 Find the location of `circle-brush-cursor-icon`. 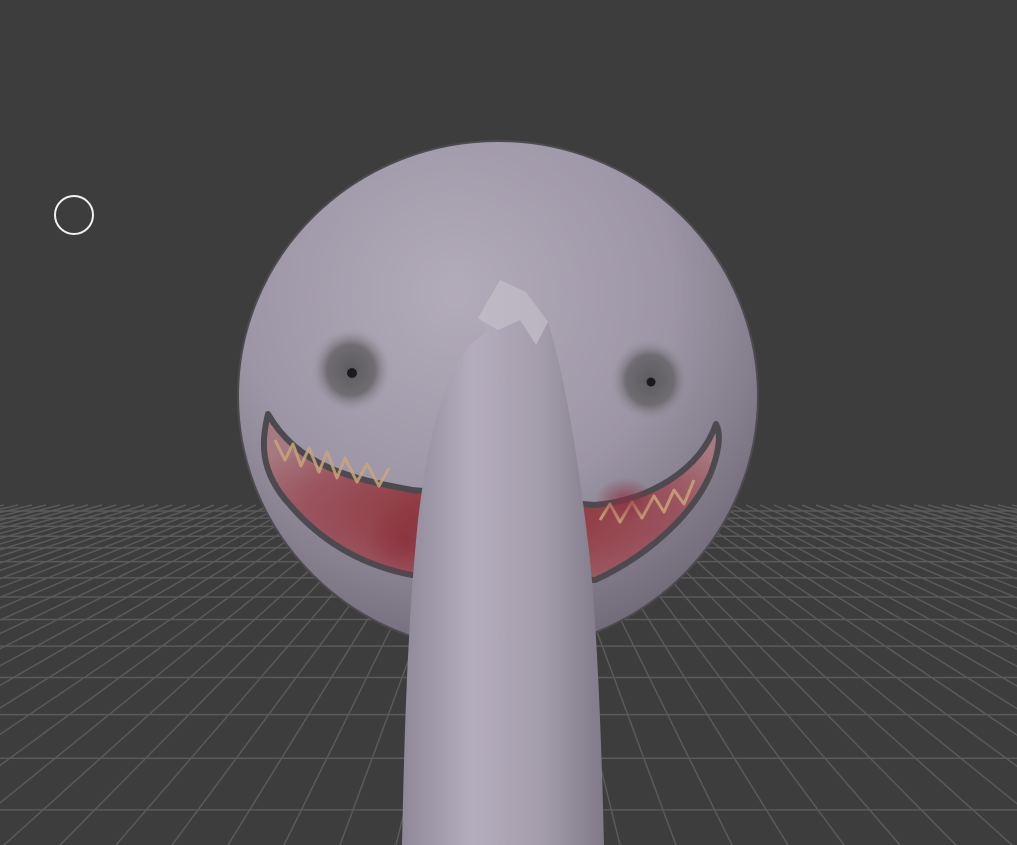

circle-brush-cursor-icon is located at coordinates (74, 215).